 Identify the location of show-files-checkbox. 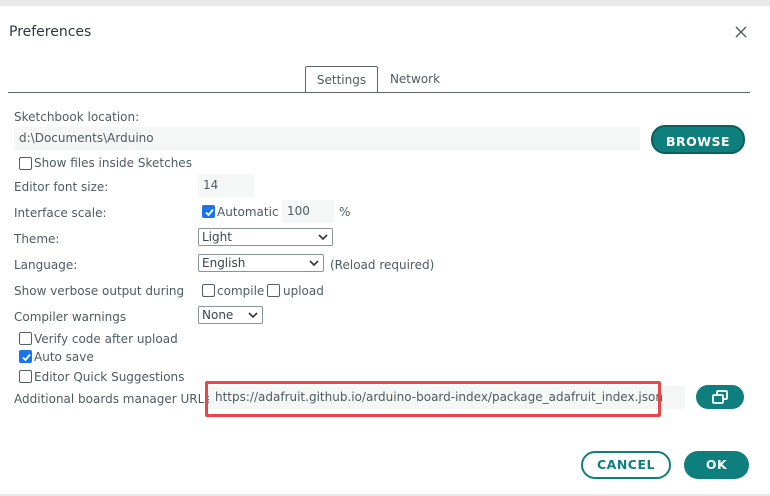
(25, 163).